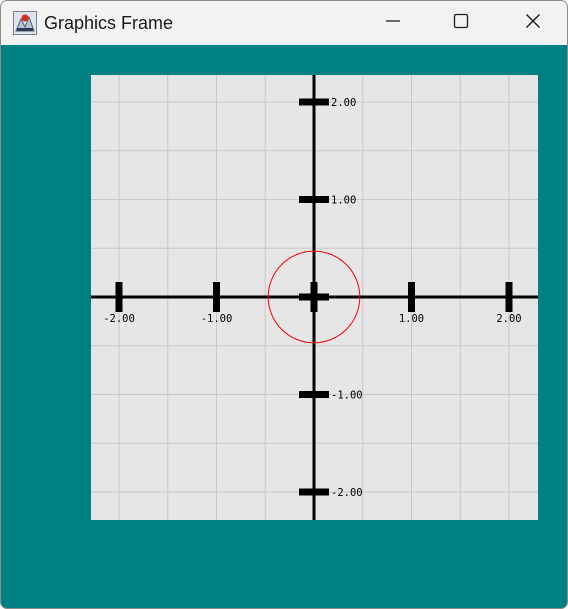 This screenshot has width=568, height=609. What do you see at coordinates (119, 319) in the screenshot?
I see `x-tick-label: -2.00` at bounding box center [119, 319].